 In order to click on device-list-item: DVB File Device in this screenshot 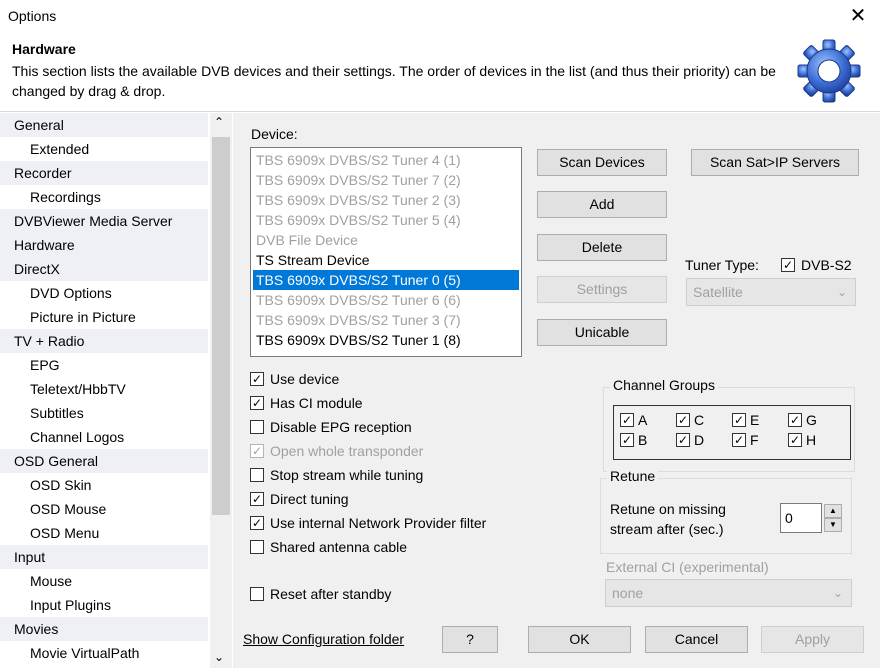, I will do `click(386, 240)`.